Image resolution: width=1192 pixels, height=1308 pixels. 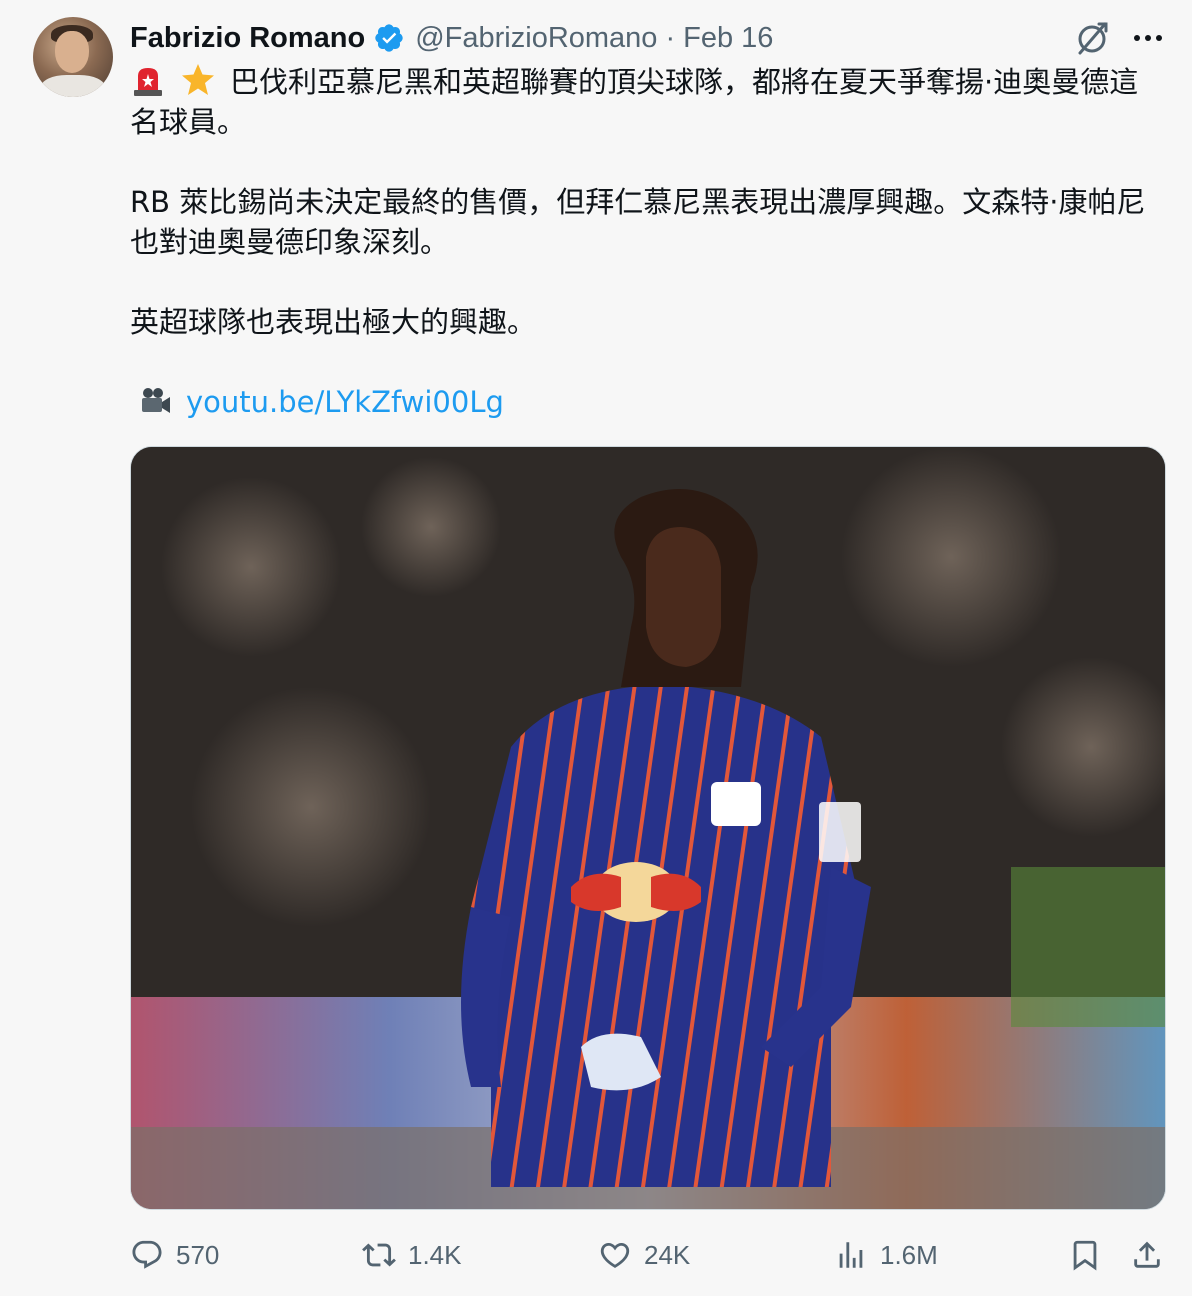 I want to click on bookmark-button, so click(x=1091, y=1255).